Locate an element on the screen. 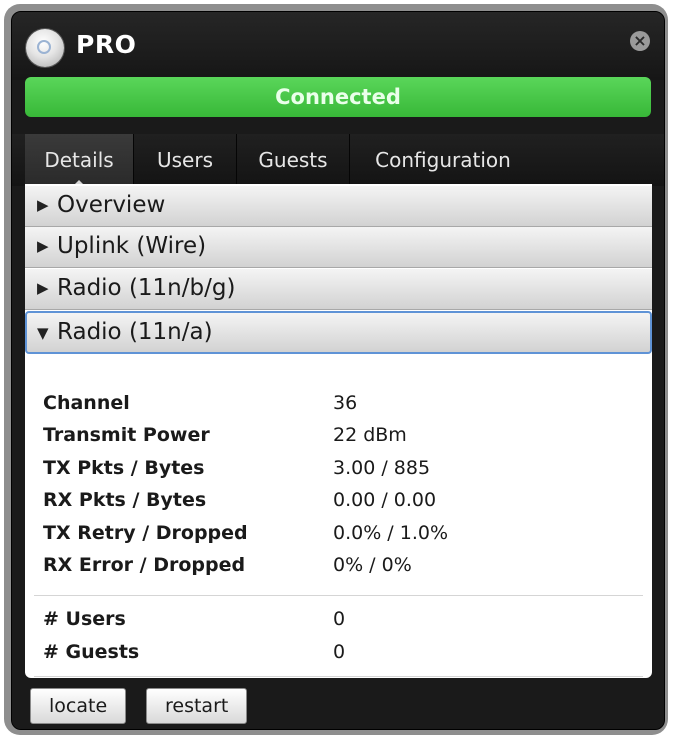 This screenshot has height=739, width=674. detail-value: 0.0% / 1.0% is located at coordinates (391, 533).